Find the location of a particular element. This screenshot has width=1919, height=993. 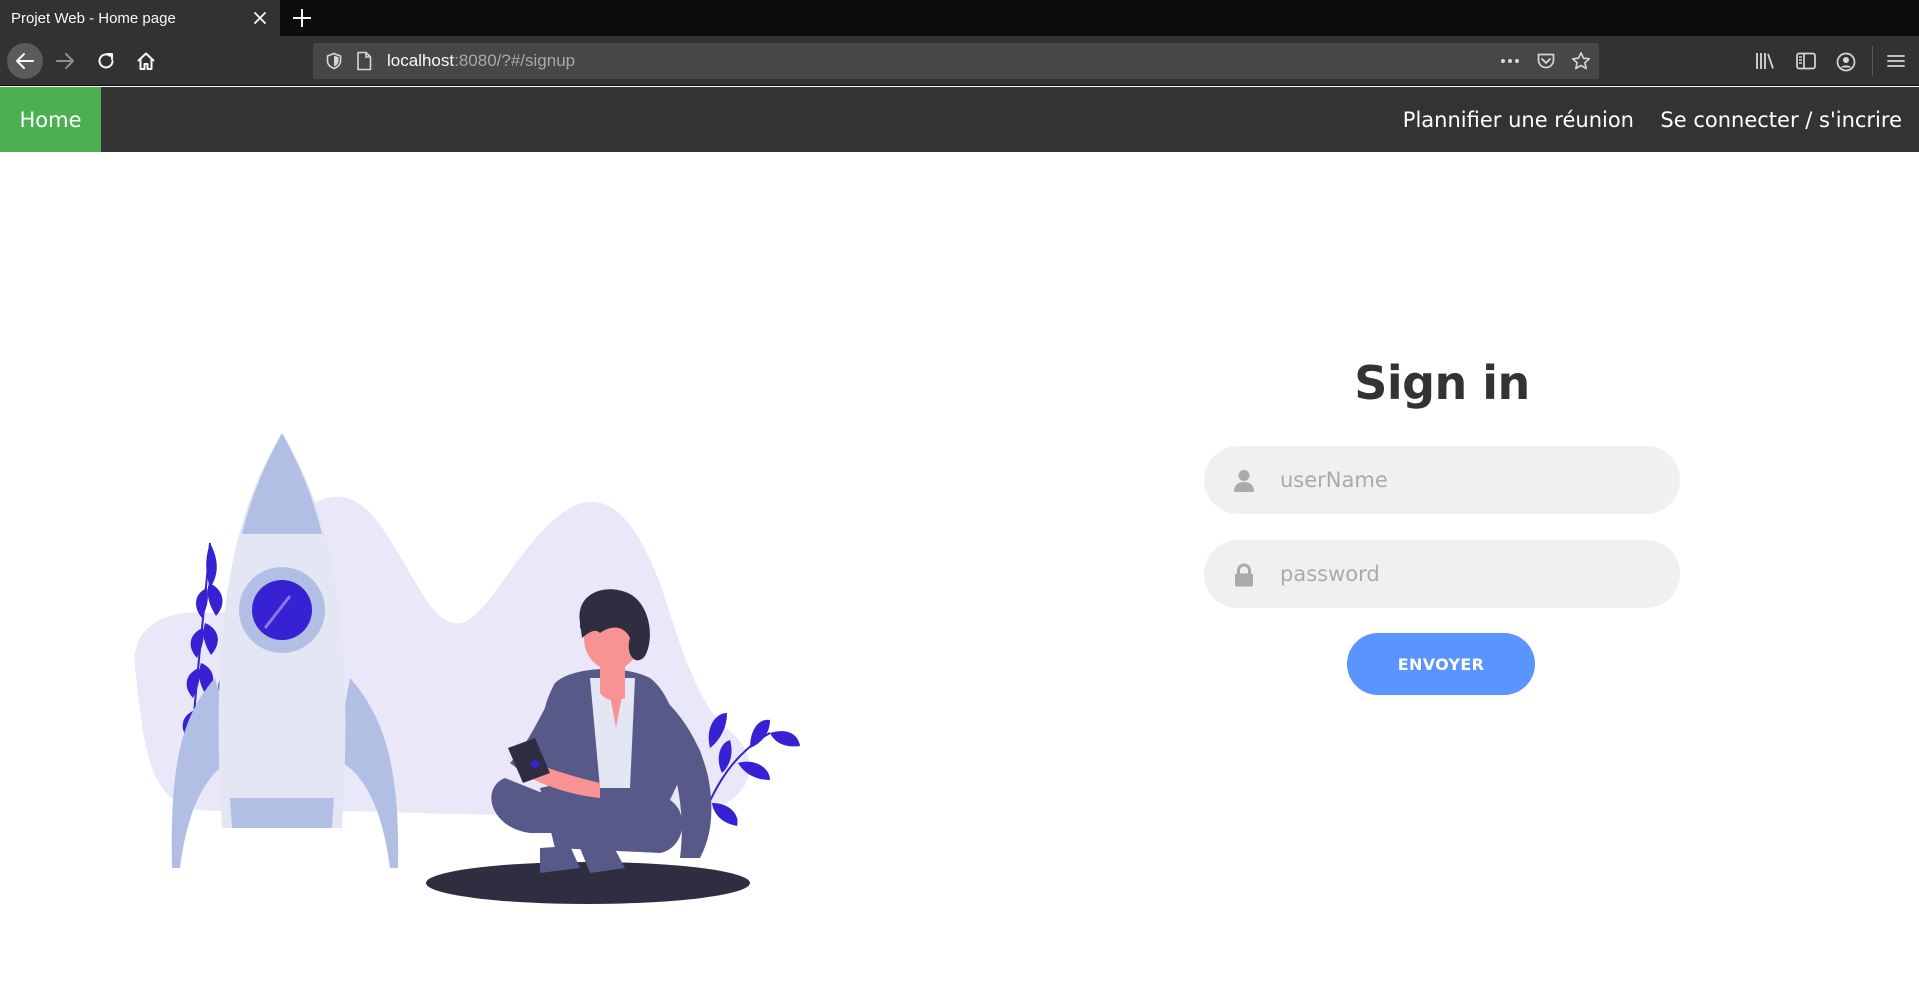

browser-tab: Projet Web - Home page is located at coordinates (140, 18).